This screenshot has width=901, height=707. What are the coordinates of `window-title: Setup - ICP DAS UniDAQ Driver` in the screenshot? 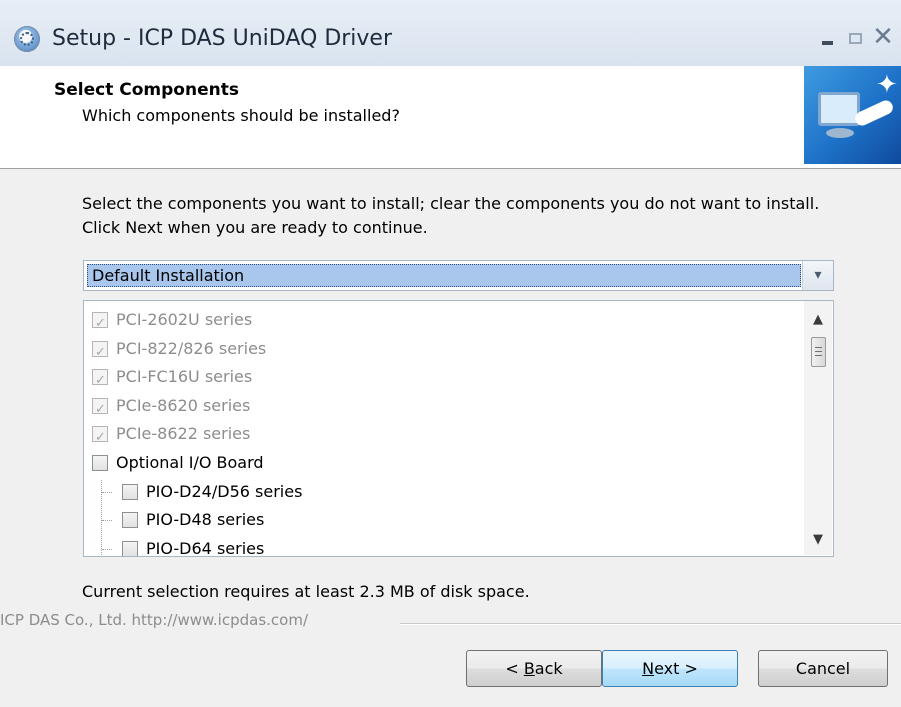 It's located at (222, 38).